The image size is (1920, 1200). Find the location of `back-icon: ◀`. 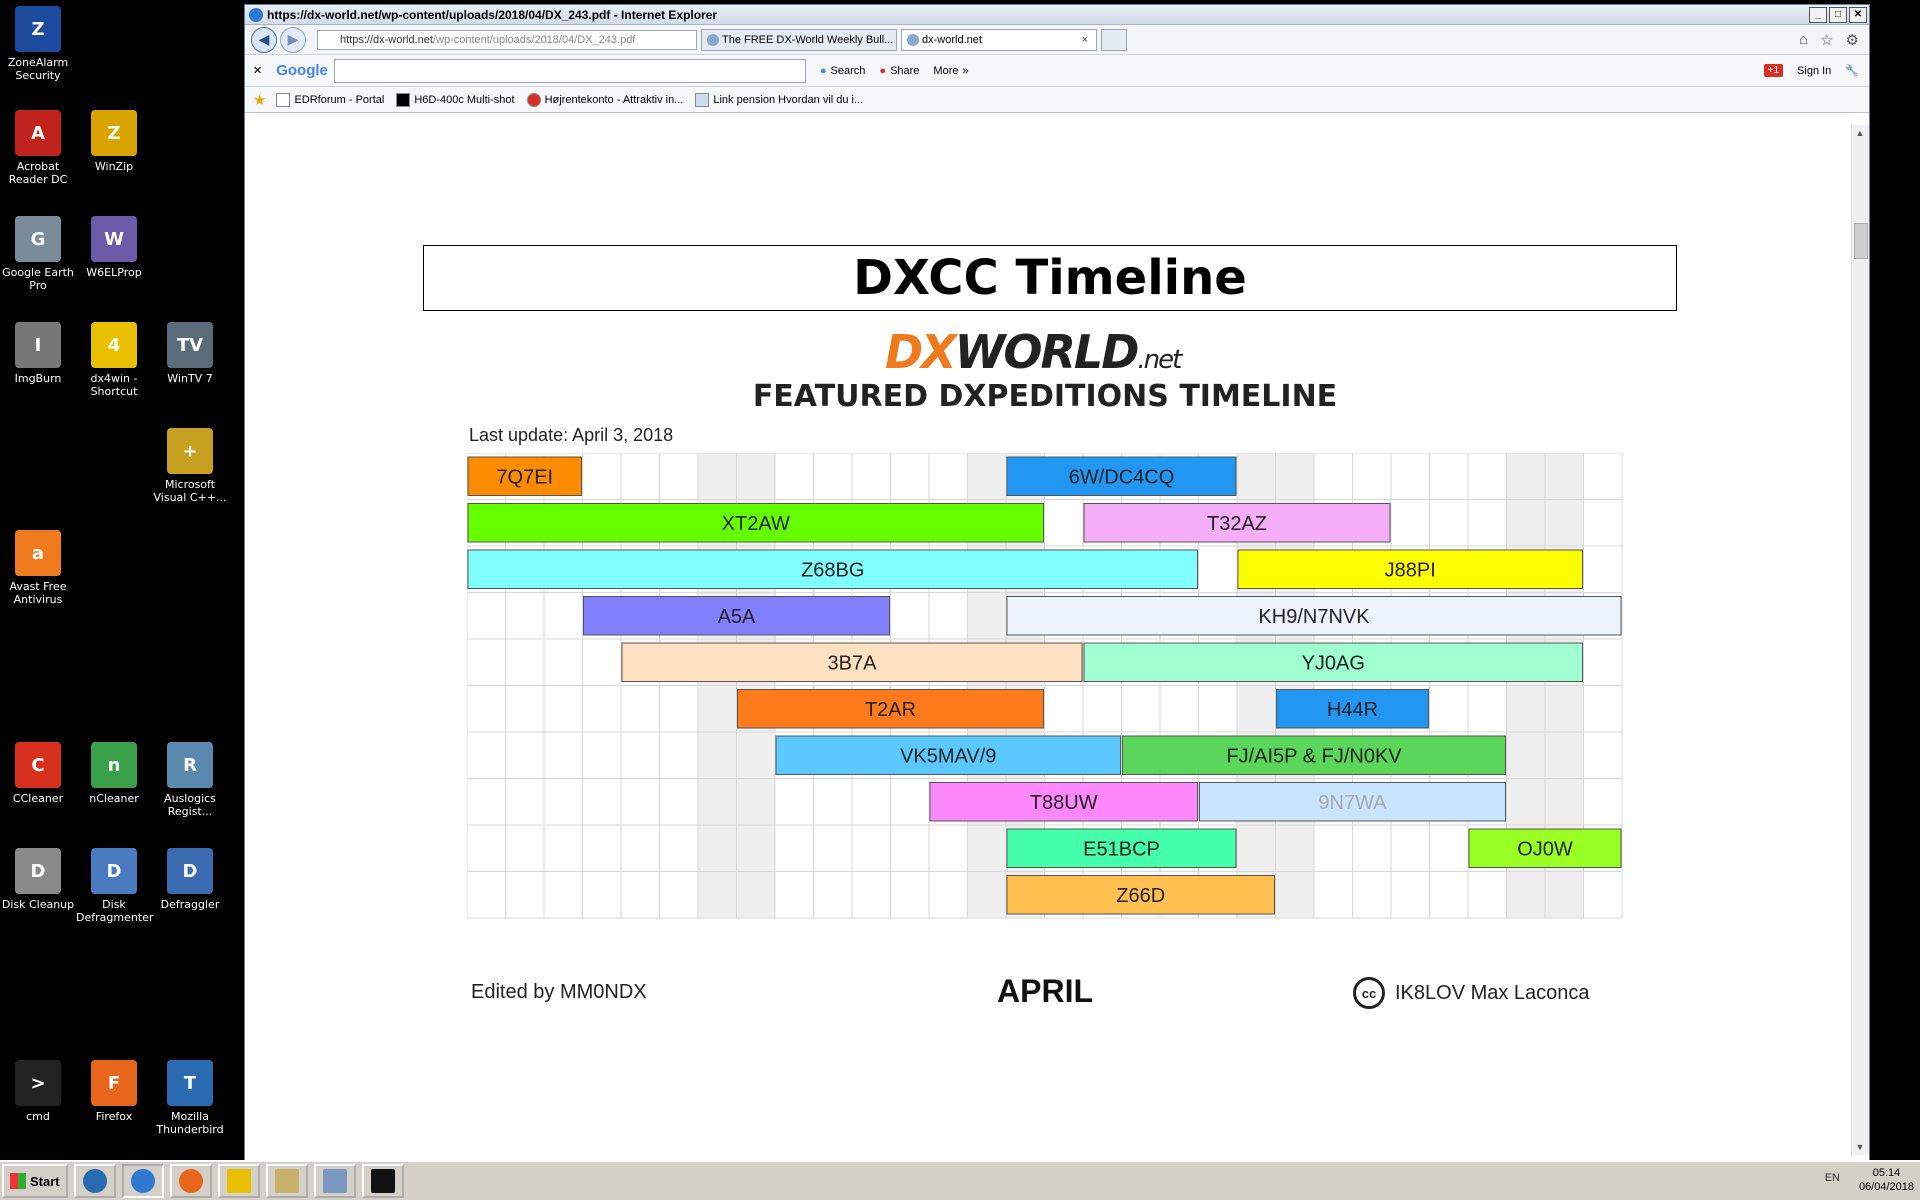

back-icon: ◀ is located at coordinates (264, 39).